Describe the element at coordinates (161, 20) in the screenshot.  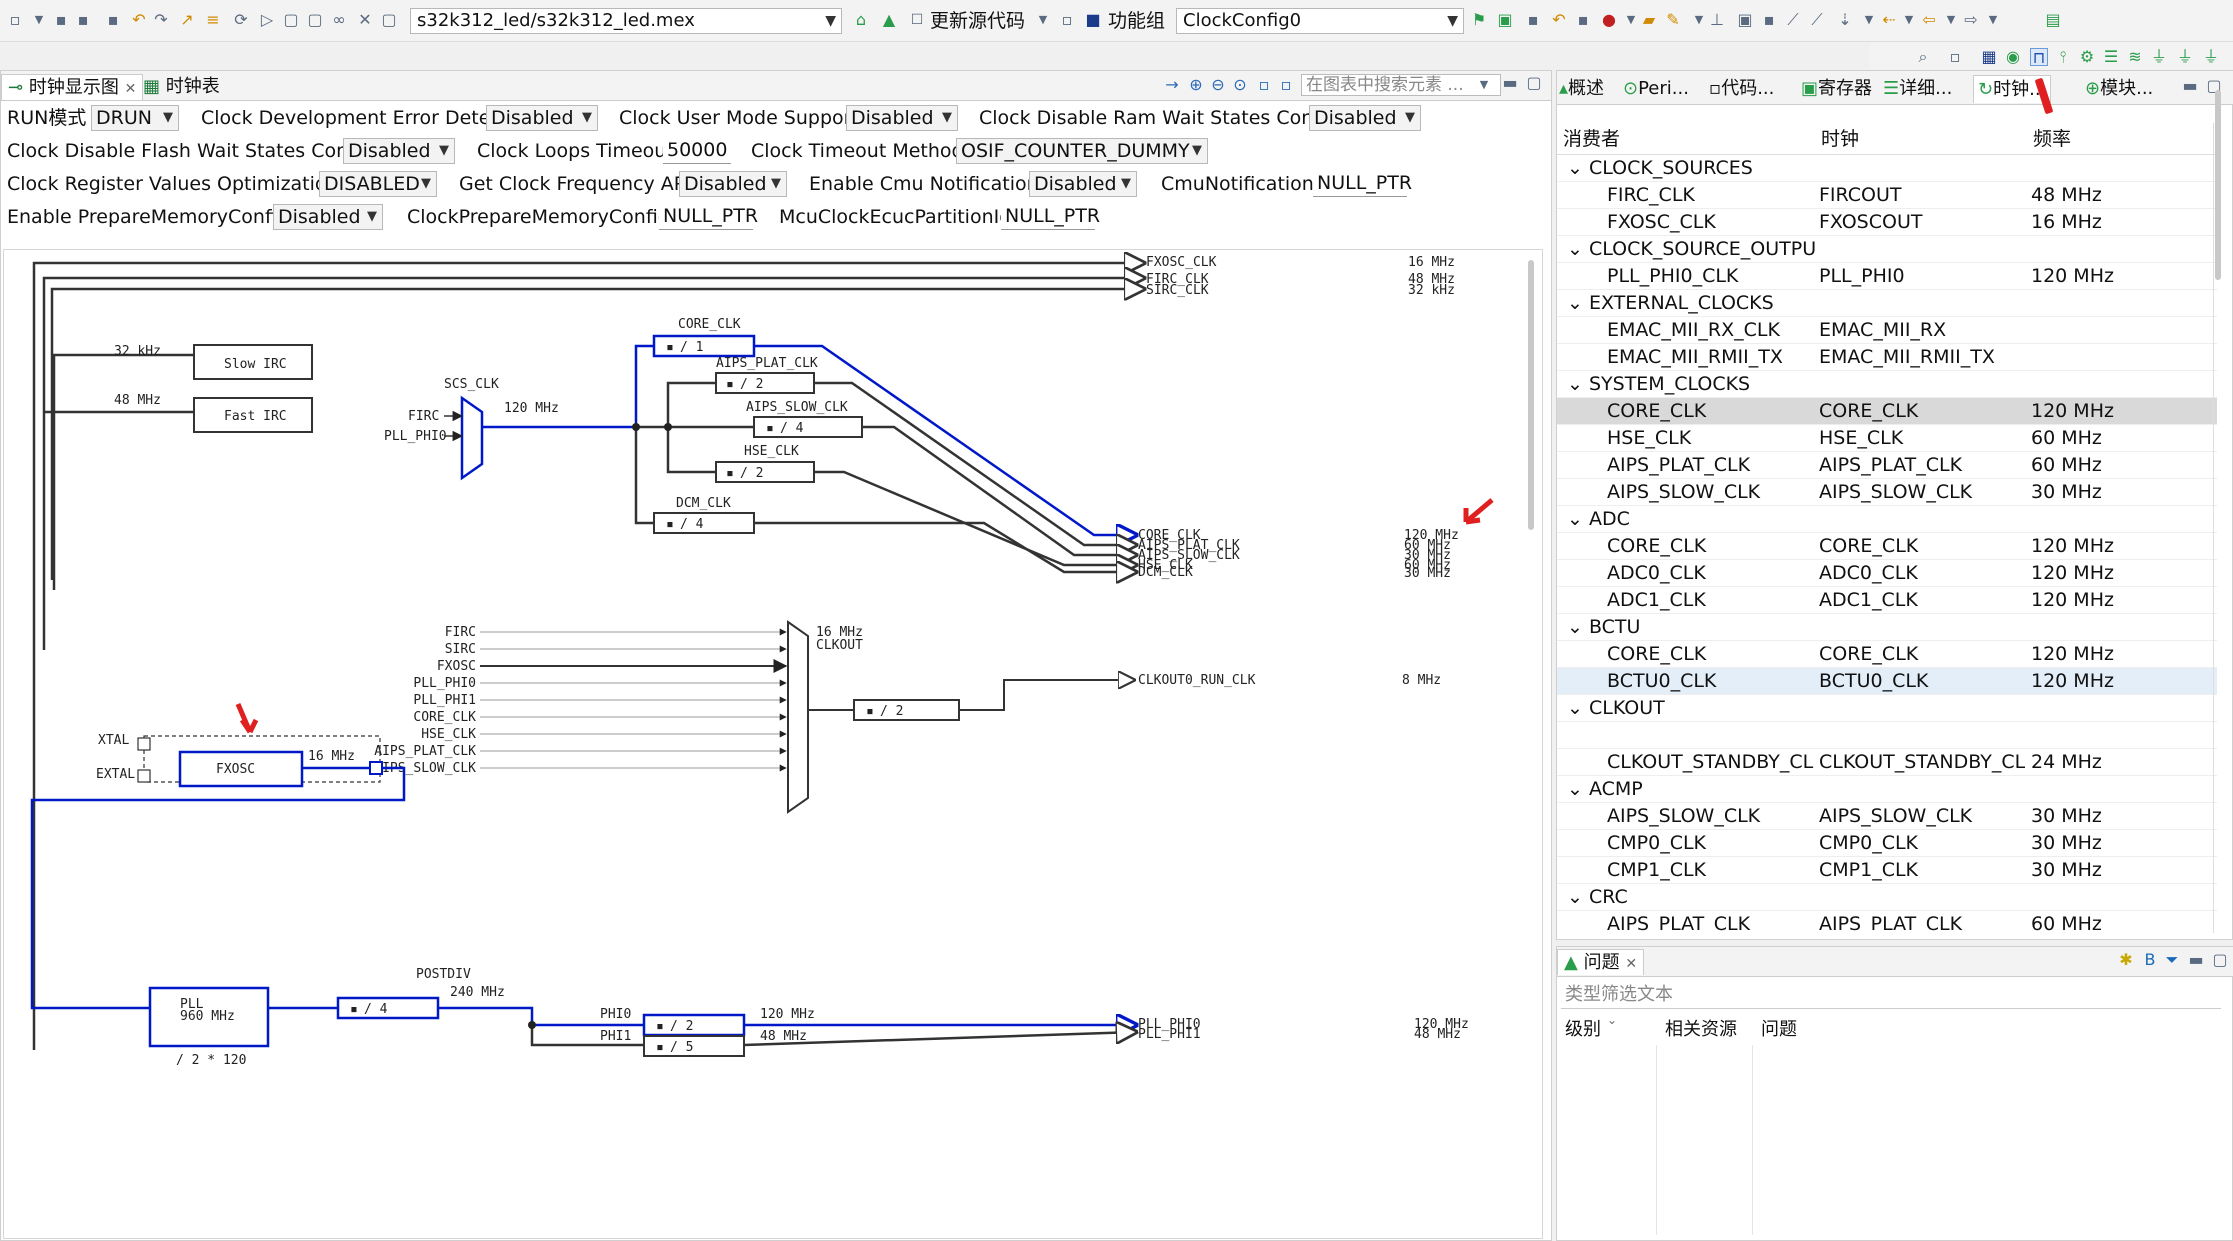
I see `redo-icon: ↷` at that location.